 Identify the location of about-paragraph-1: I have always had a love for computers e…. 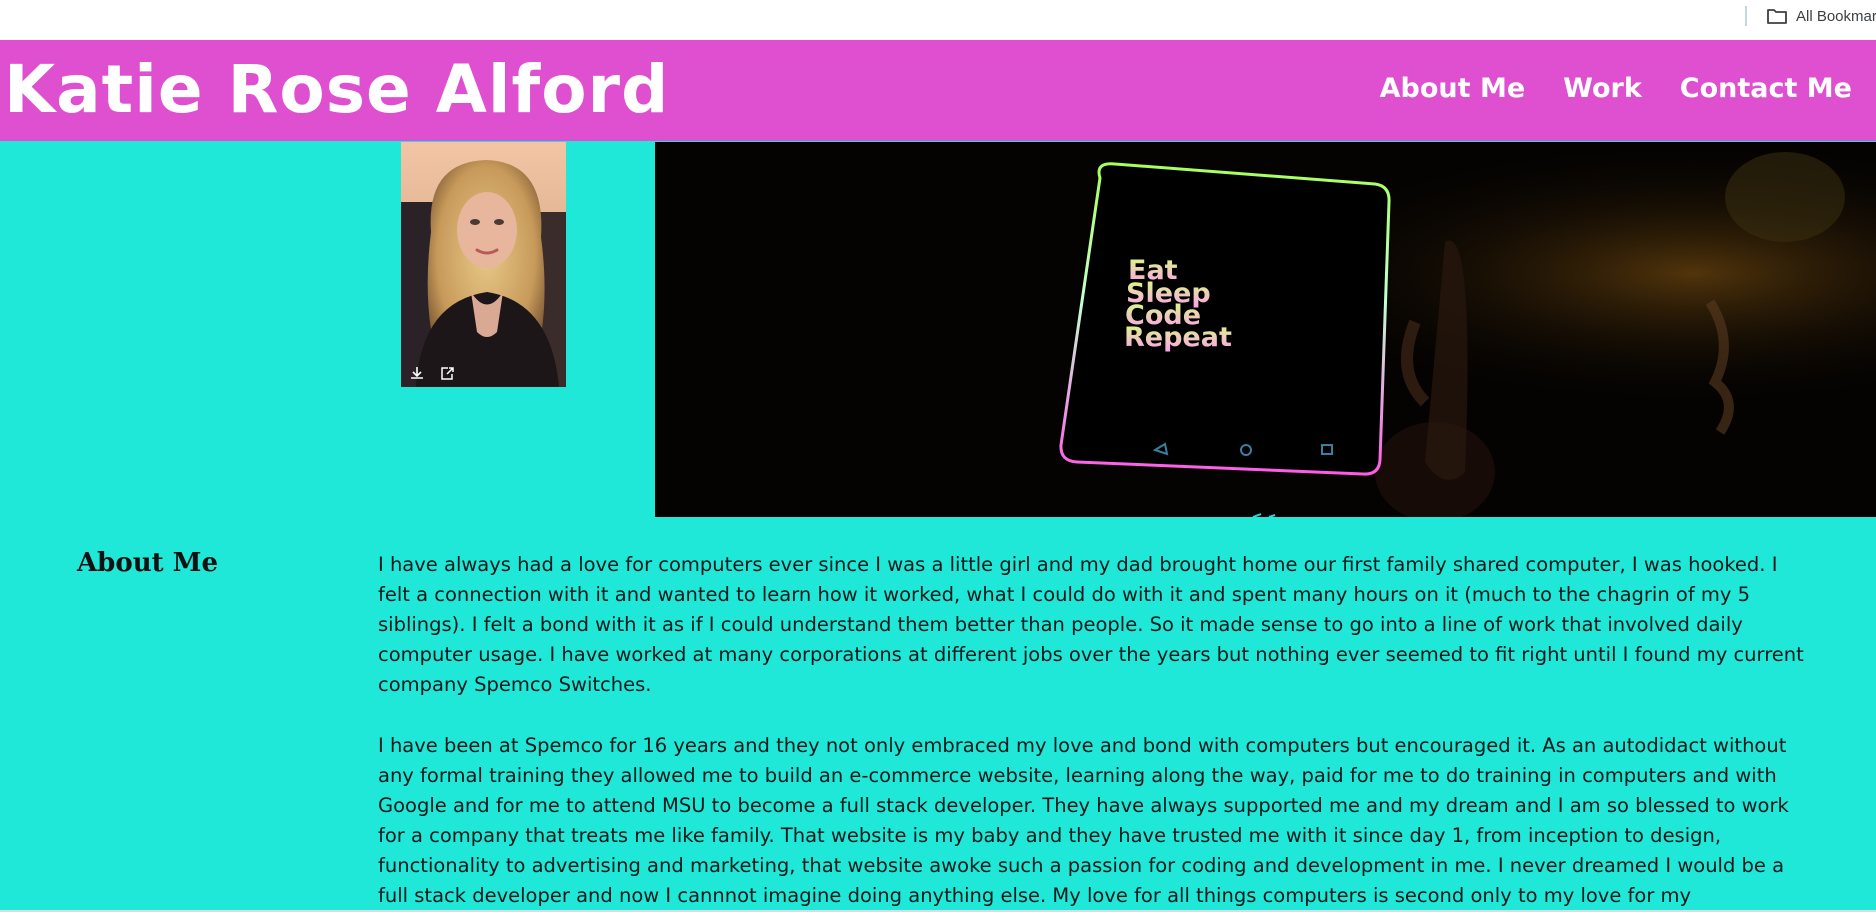
(1091, 624).